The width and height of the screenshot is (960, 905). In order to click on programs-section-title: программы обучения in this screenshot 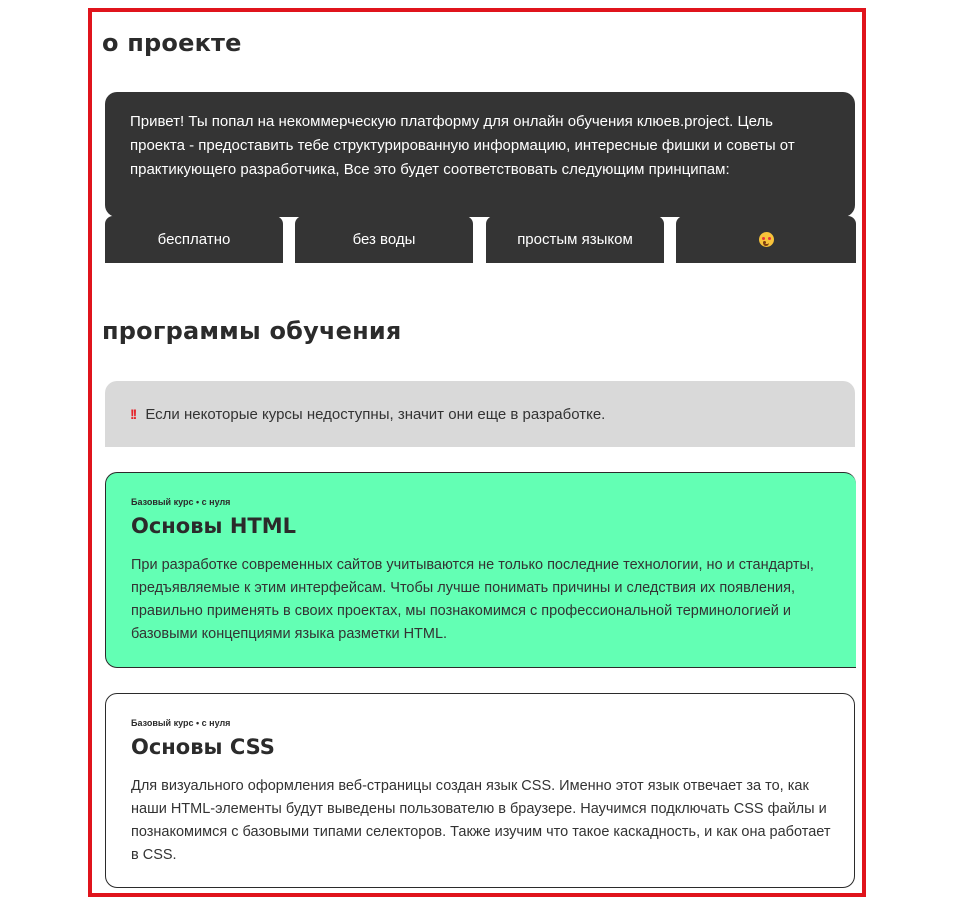, I will do `click(252, 331)`.